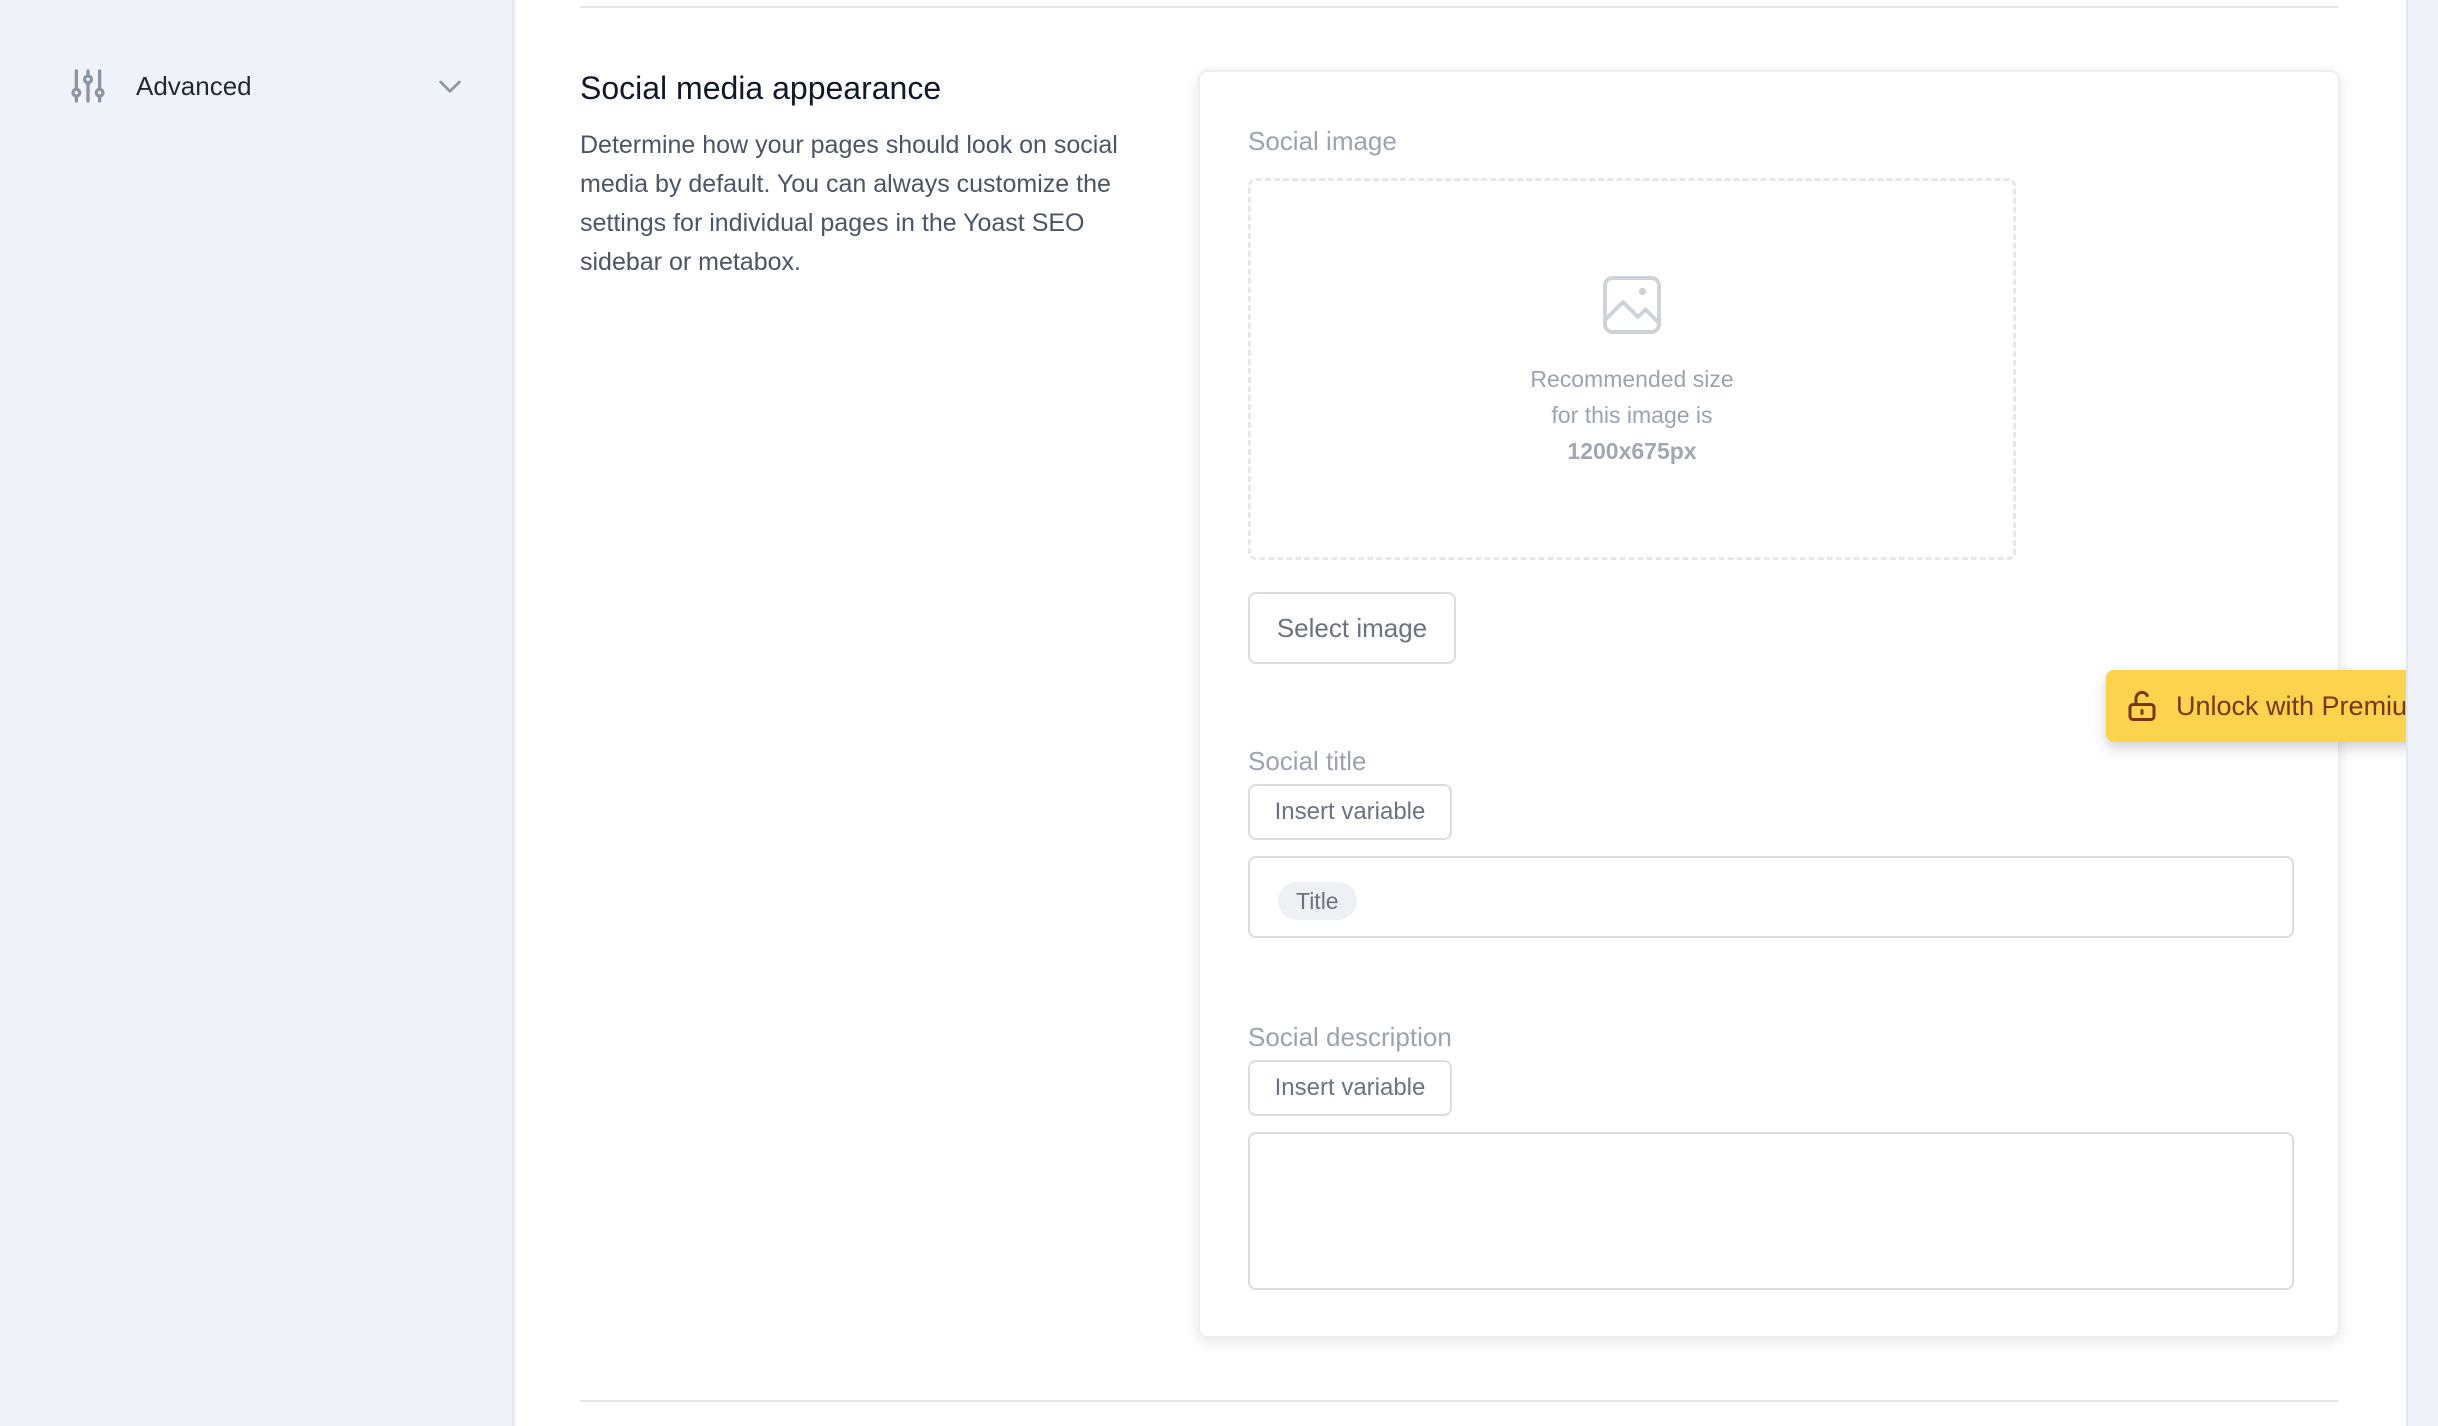  What do you see at coordinates (2142, 706) in the screenshot?
I see `unlock-icon` at bounding box center [2142, 706].